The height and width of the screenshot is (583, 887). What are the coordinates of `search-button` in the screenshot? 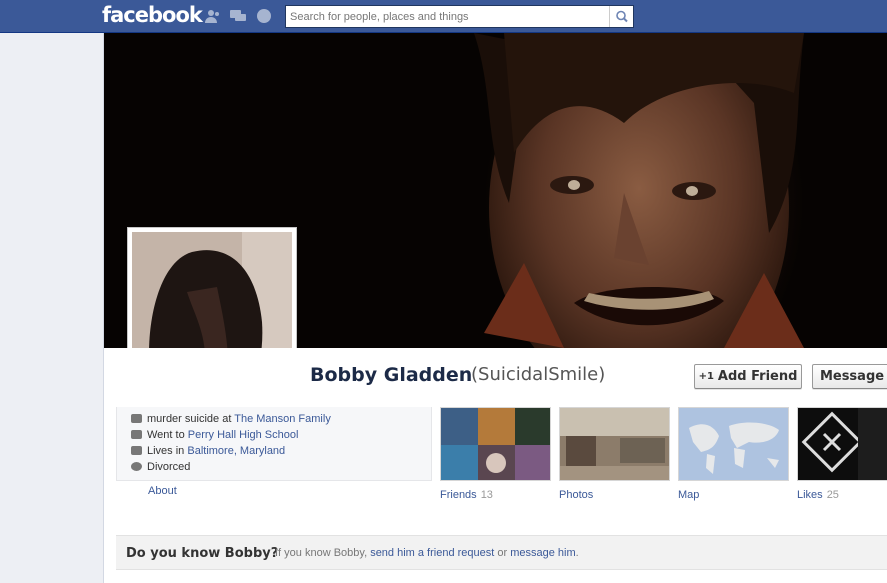 It's located at (621, 16).